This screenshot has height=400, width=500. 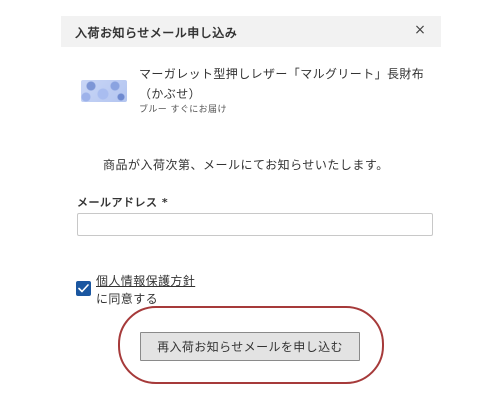 What do you see at coordinates (255, 224) in the screenshot?
I see `email-field` at bounding box center [255, 224].